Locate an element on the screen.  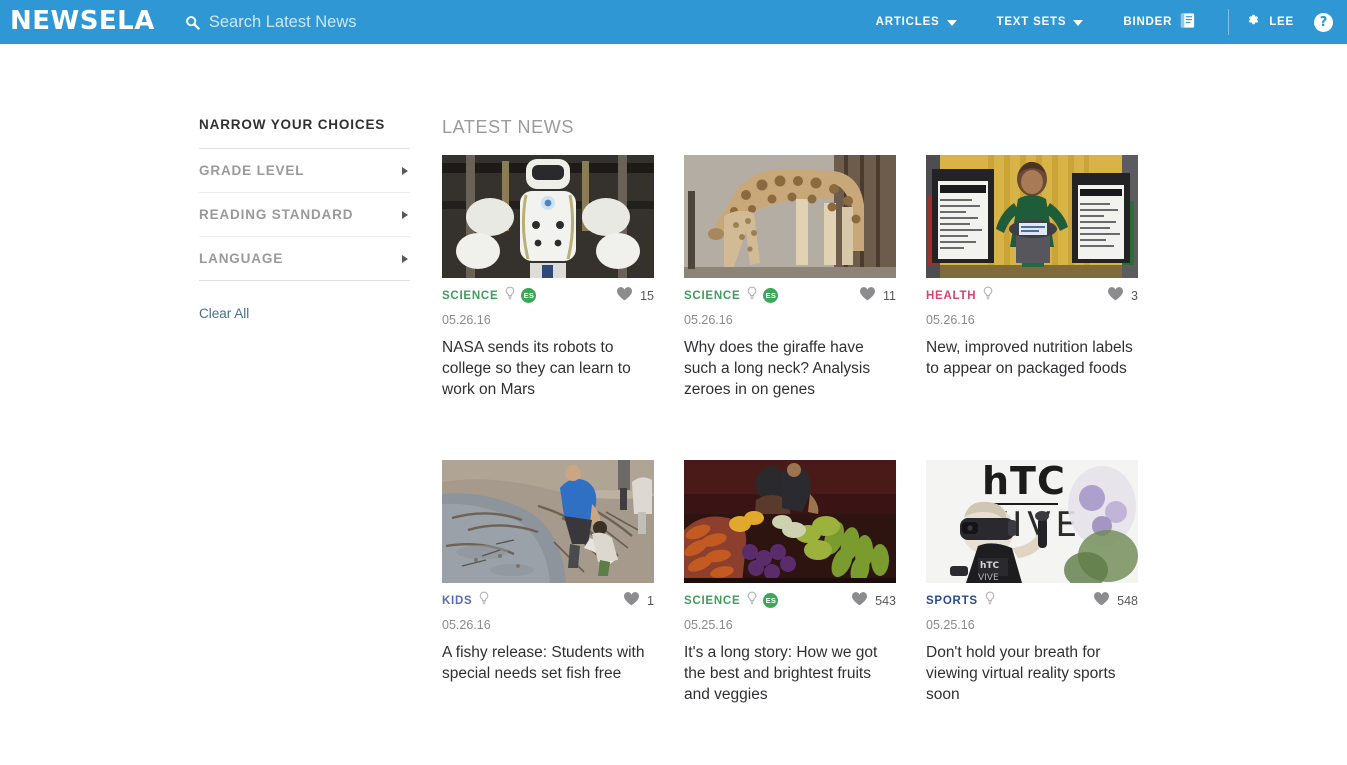
nav-item-binder: BINDER is located at coordinates (1159, 22).